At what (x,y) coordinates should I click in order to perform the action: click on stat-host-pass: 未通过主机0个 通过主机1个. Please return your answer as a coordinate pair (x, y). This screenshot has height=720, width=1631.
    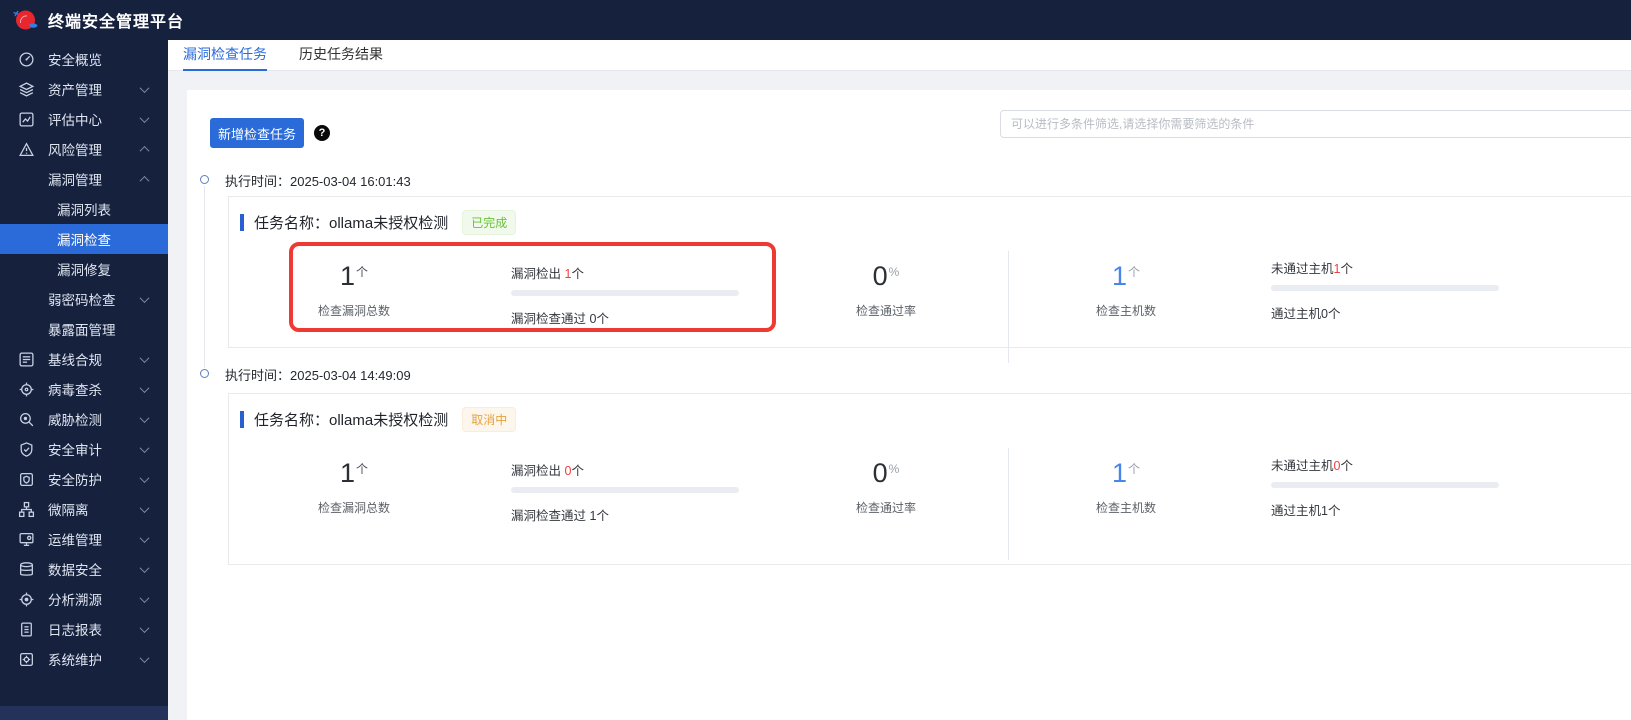
    Looking at the image, I should click on (1386, 486).